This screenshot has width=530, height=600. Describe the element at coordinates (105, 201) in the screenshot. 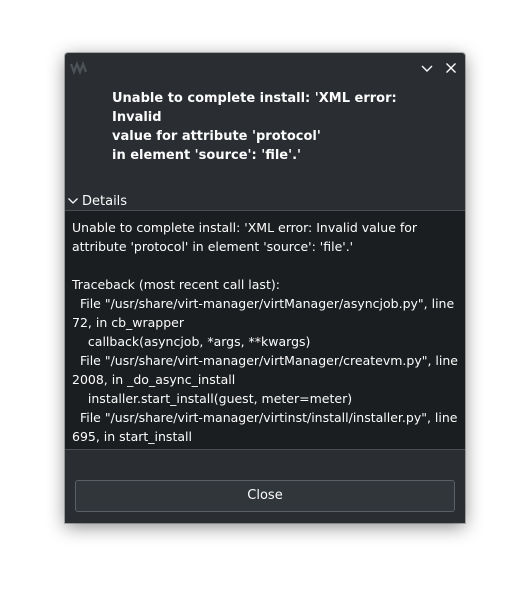

I see `details-label: Details` at that location.